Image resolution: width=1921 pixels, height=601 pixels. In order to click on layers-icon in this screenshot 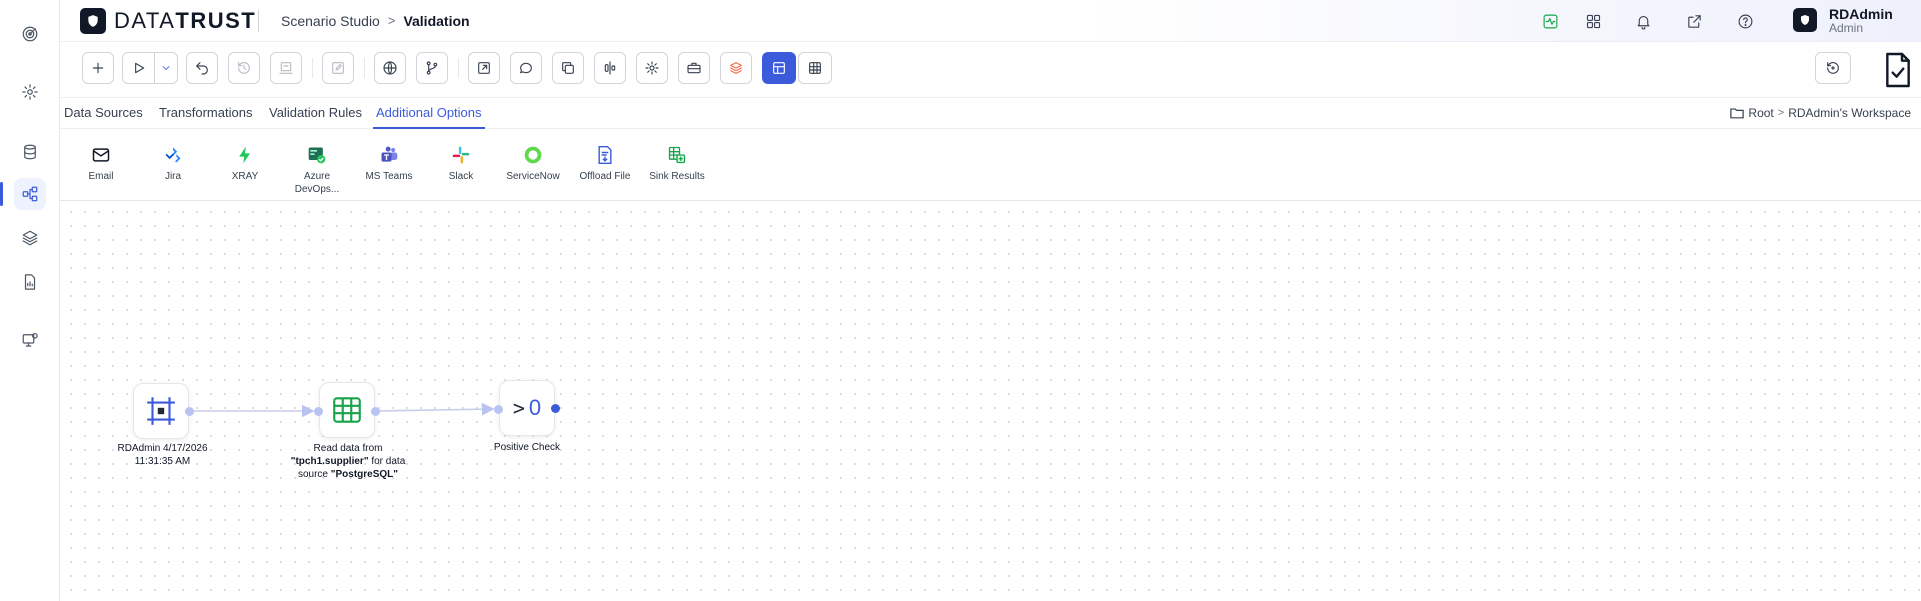, I will do `click(30, 238)`.